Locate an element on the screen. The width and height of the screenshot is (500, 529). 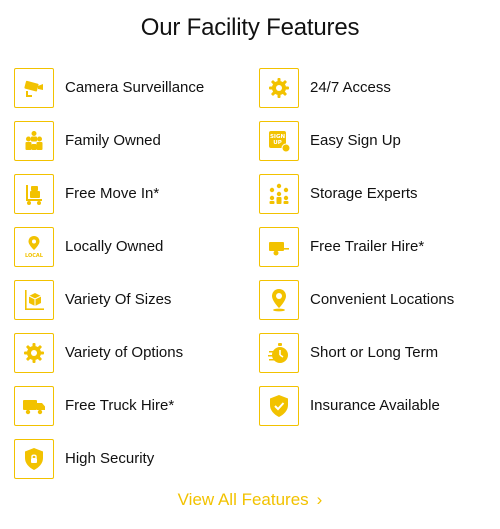
svg-text: LOCAL is located at coordinates (34, 256).